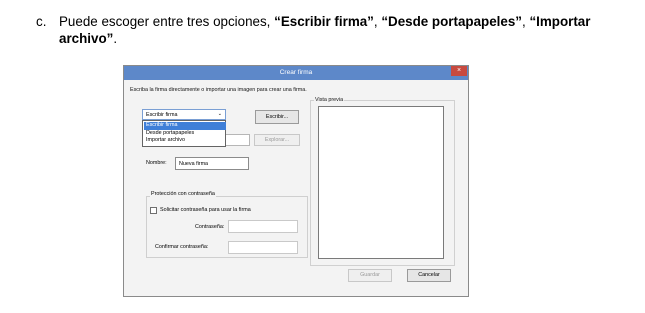 This screenshot has height=313, width=645. What do you see at coordinates (381, 182) in the screenshot?
I see `preview-area` at bounding box center [381, 182].